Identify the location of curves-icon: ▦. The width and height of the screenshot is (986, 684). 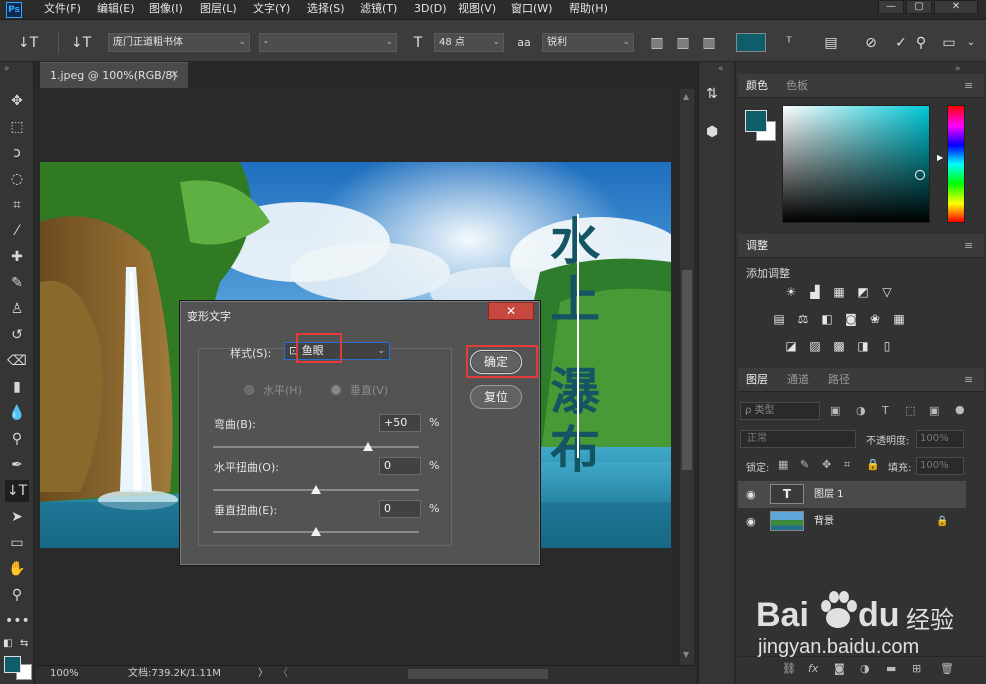
(839, 292).